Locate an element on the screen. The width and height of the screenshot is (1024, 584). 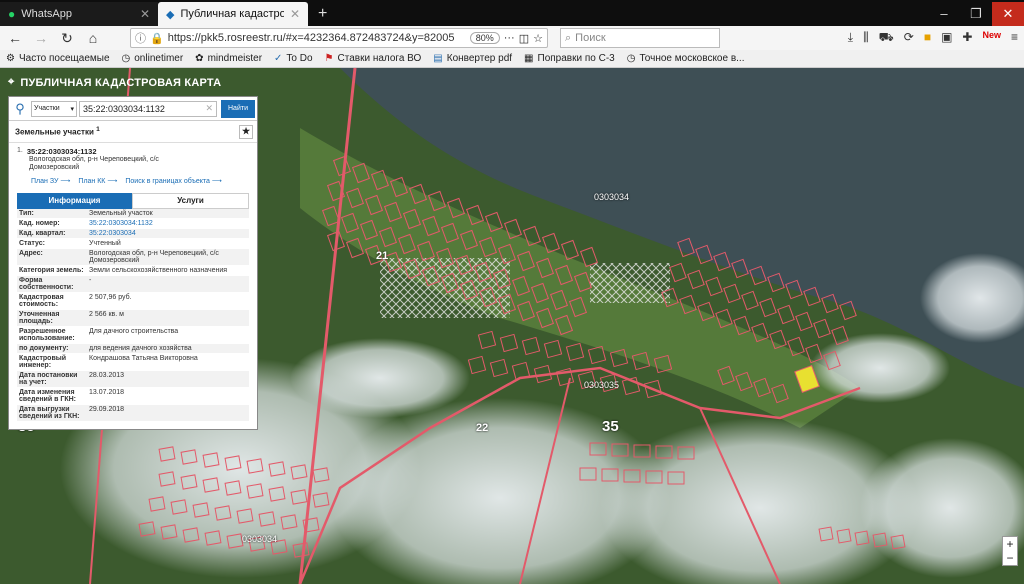
section-title-text: Земельные участки is located at coordinates (54, 132).